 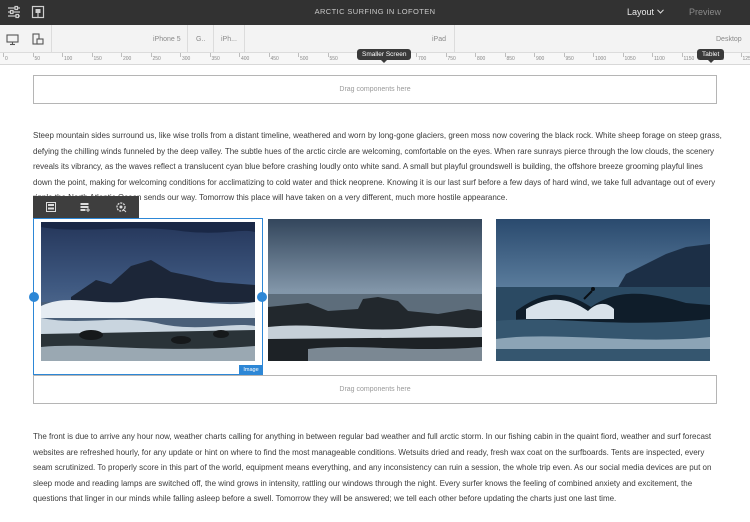 What do you see at coordinates (37, 59) in the screenshot?
I see `ruler-tick-label: 50` at bounding box center [37, 59].